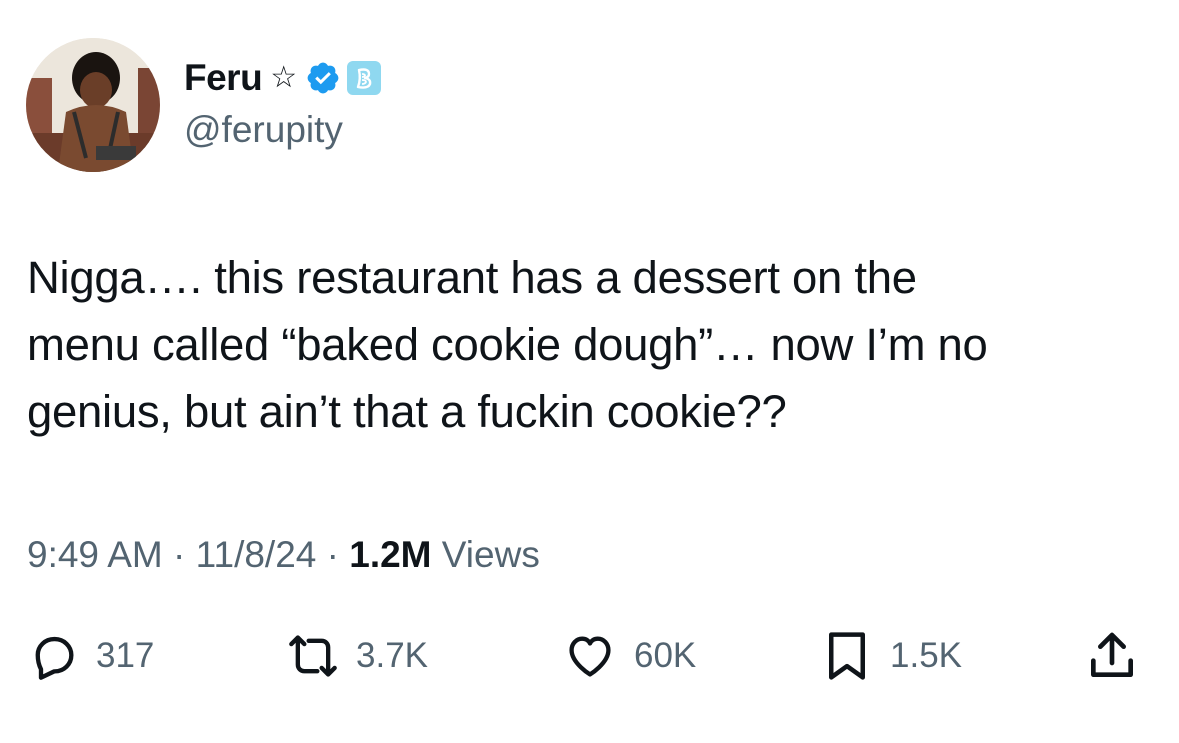  Describe the element at coordinates (390, 554) in the screenshot. I see `views-count: 1.2M` at that location.